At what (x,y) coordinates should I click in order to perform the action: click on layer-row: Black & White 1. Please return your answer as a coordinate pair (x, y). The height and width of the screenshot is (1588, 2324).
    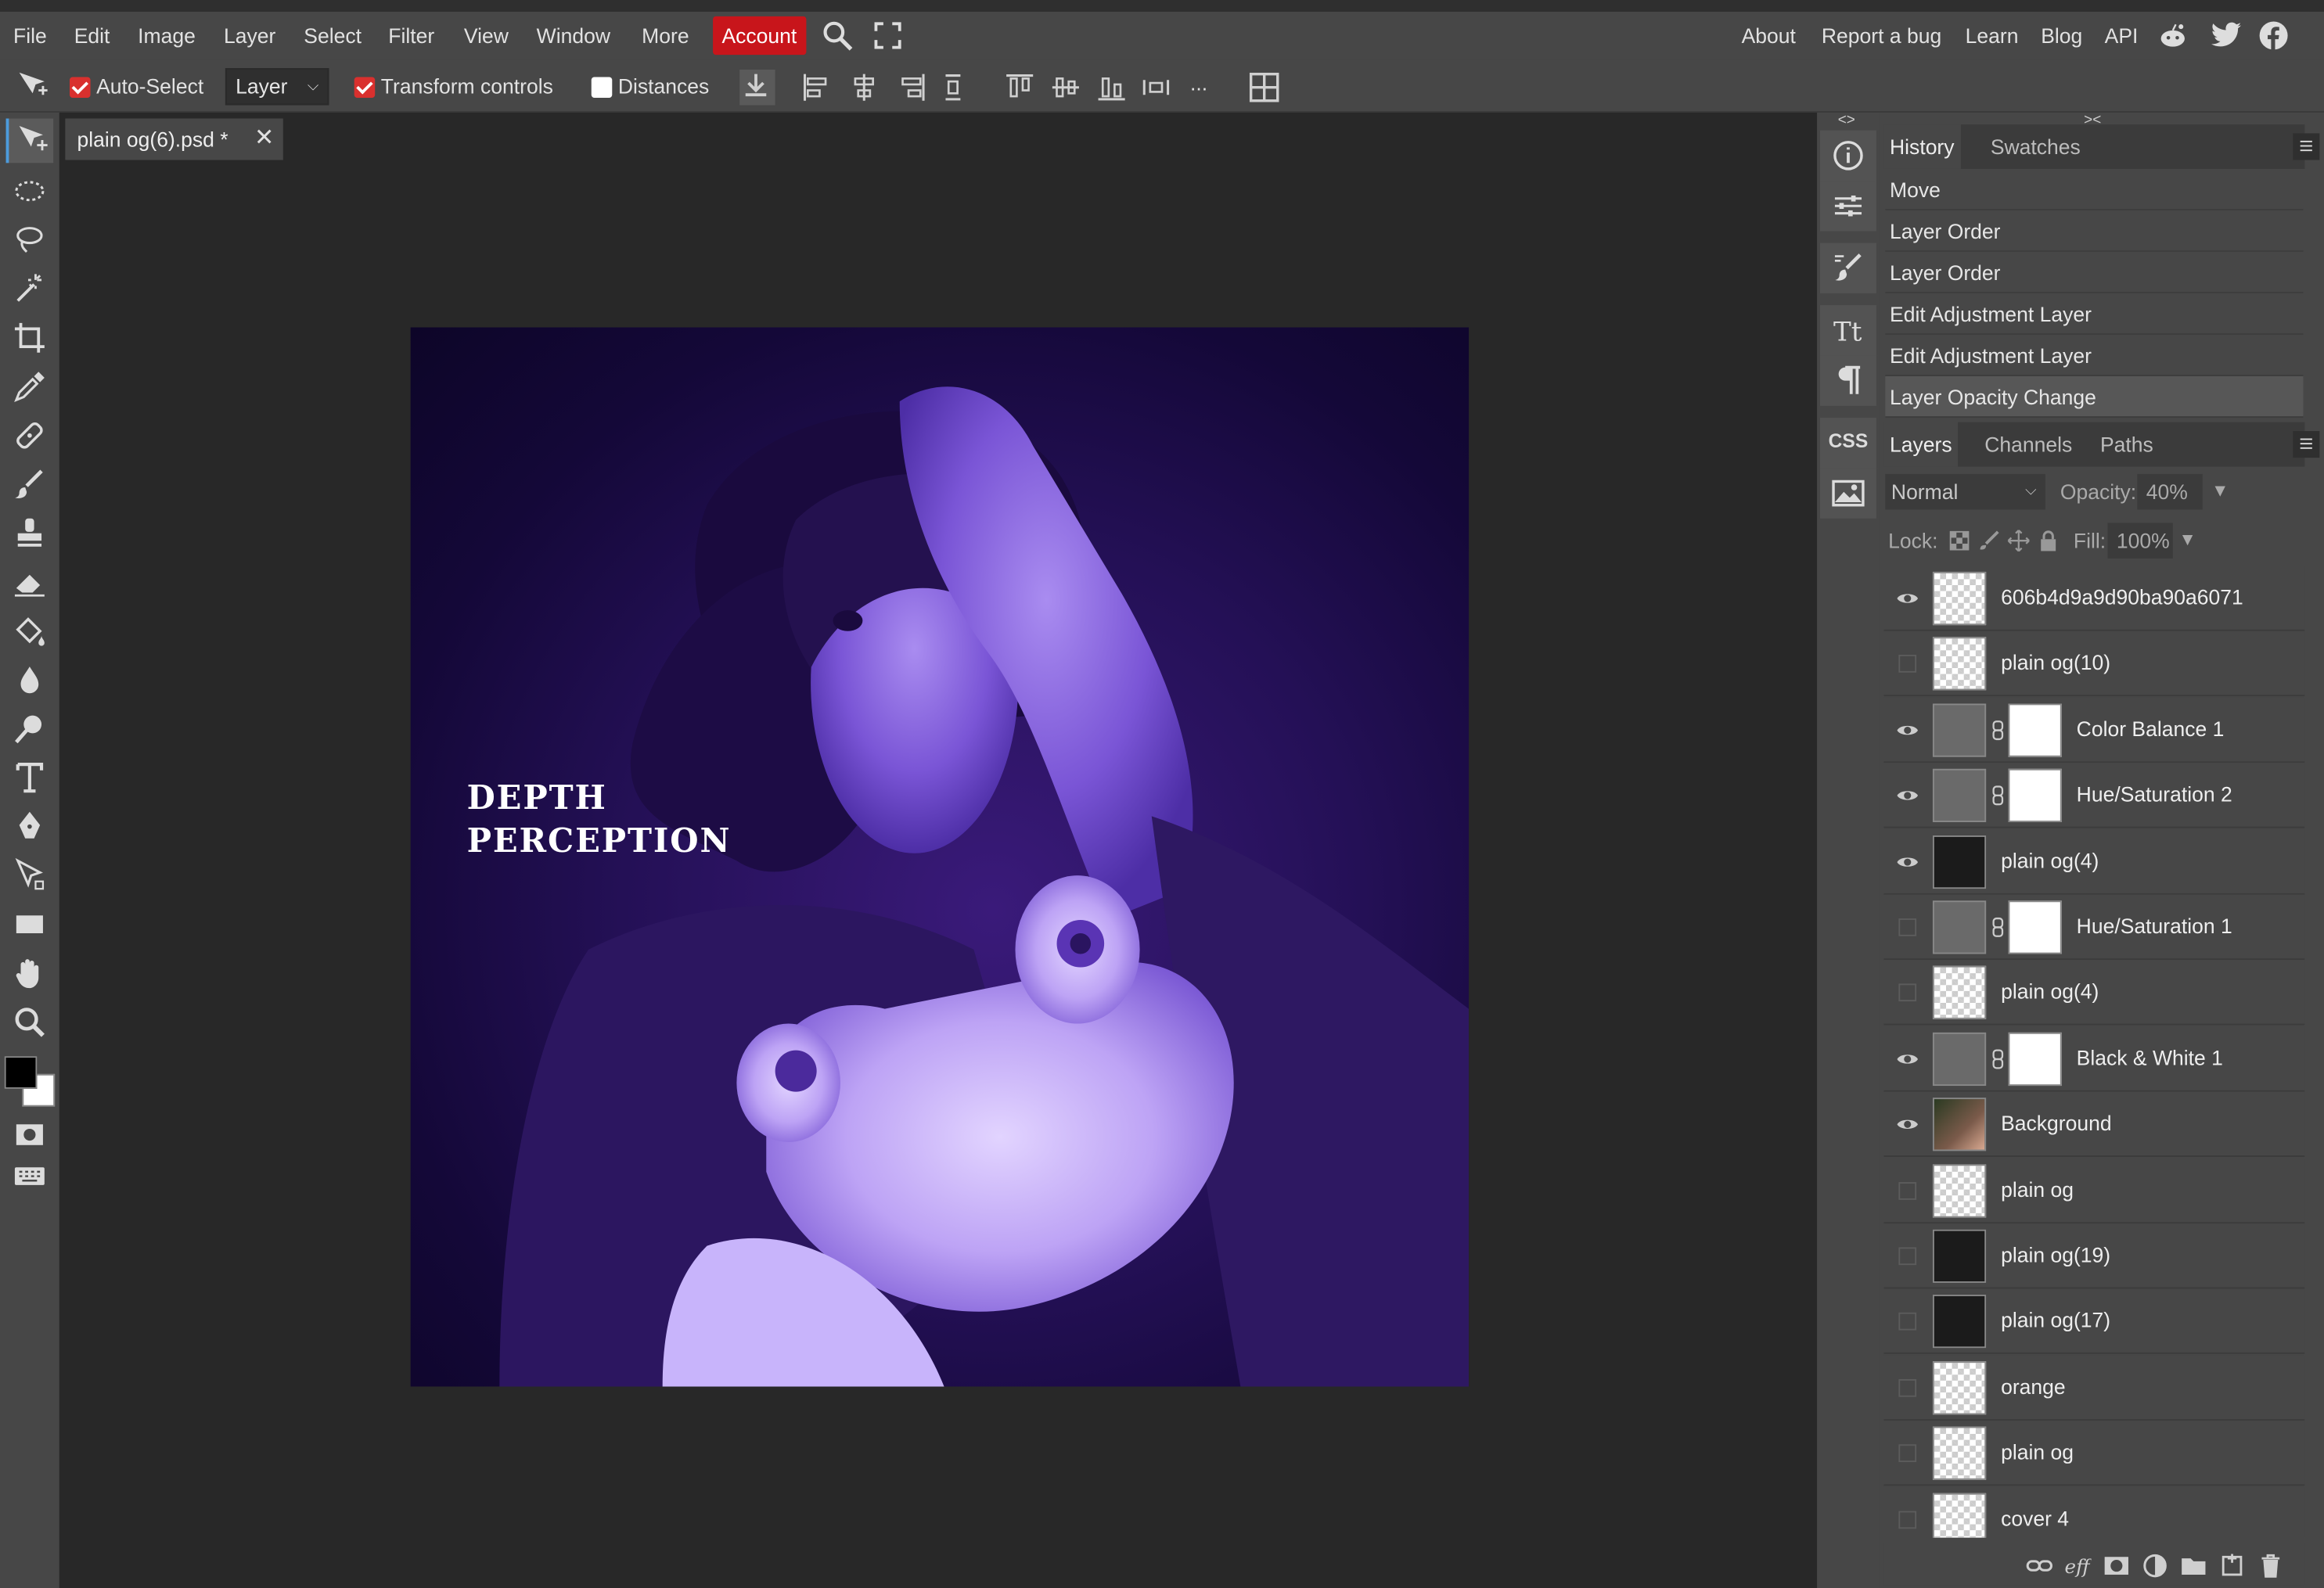
    Looking at the image, I should click on (2094, 1059).